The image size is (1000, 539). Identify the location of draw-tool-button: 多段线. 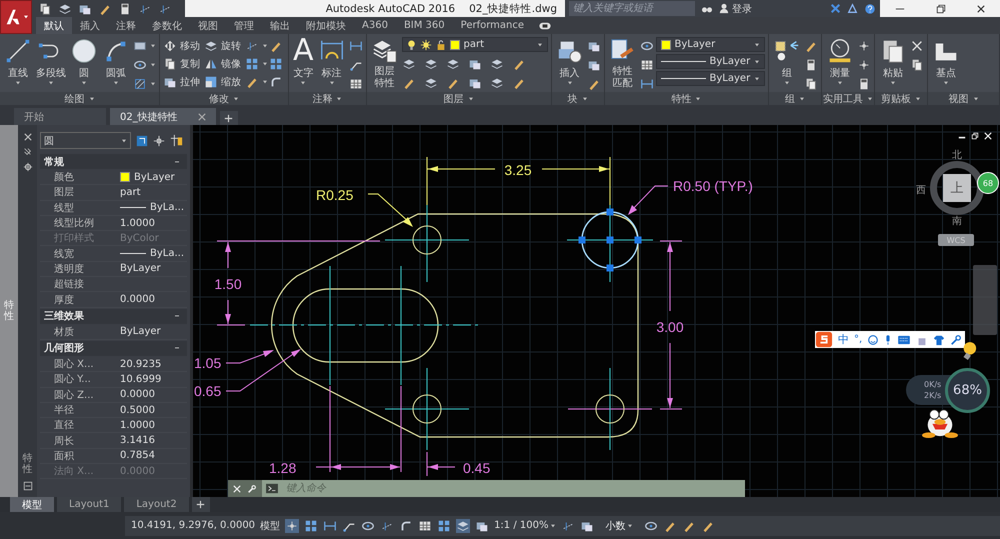
(51, 61).